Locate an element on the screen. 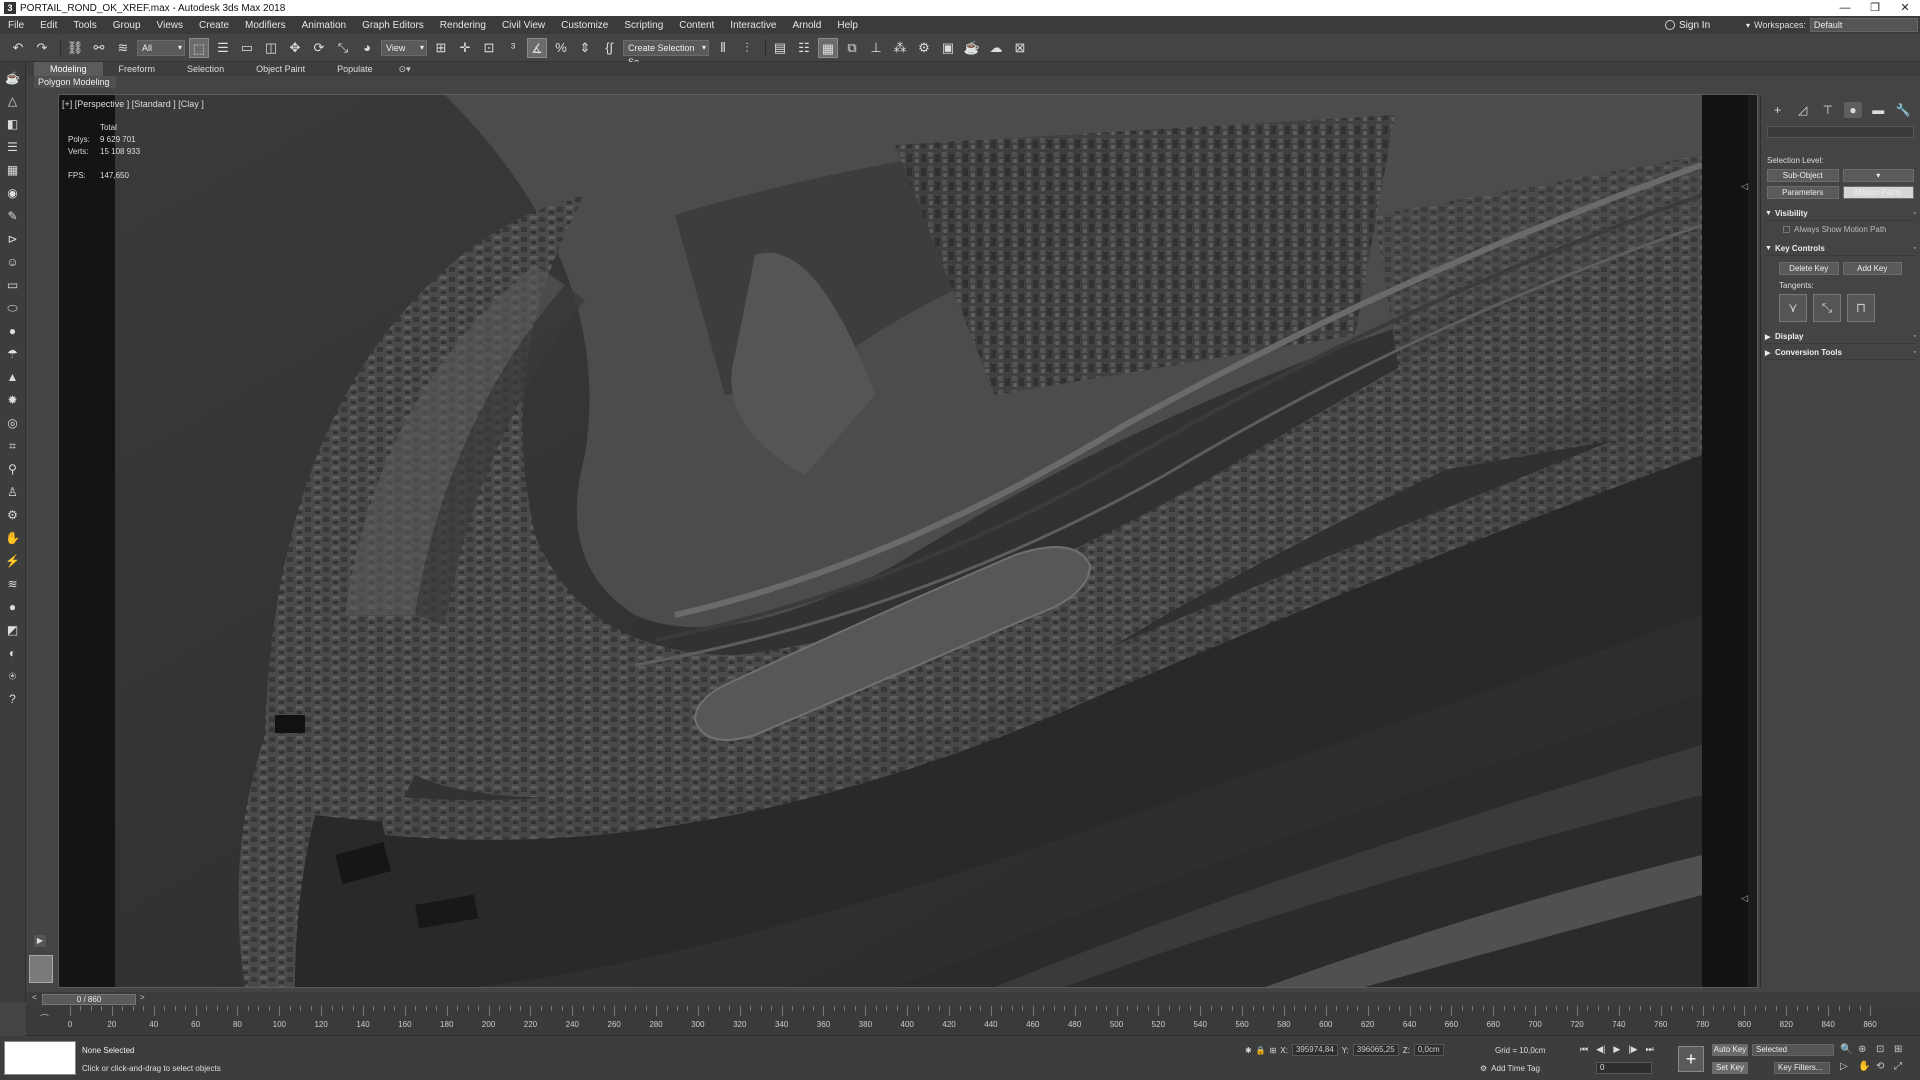  autodesk-a360-icon: ⊠ is located at coordinates (1020, 48).